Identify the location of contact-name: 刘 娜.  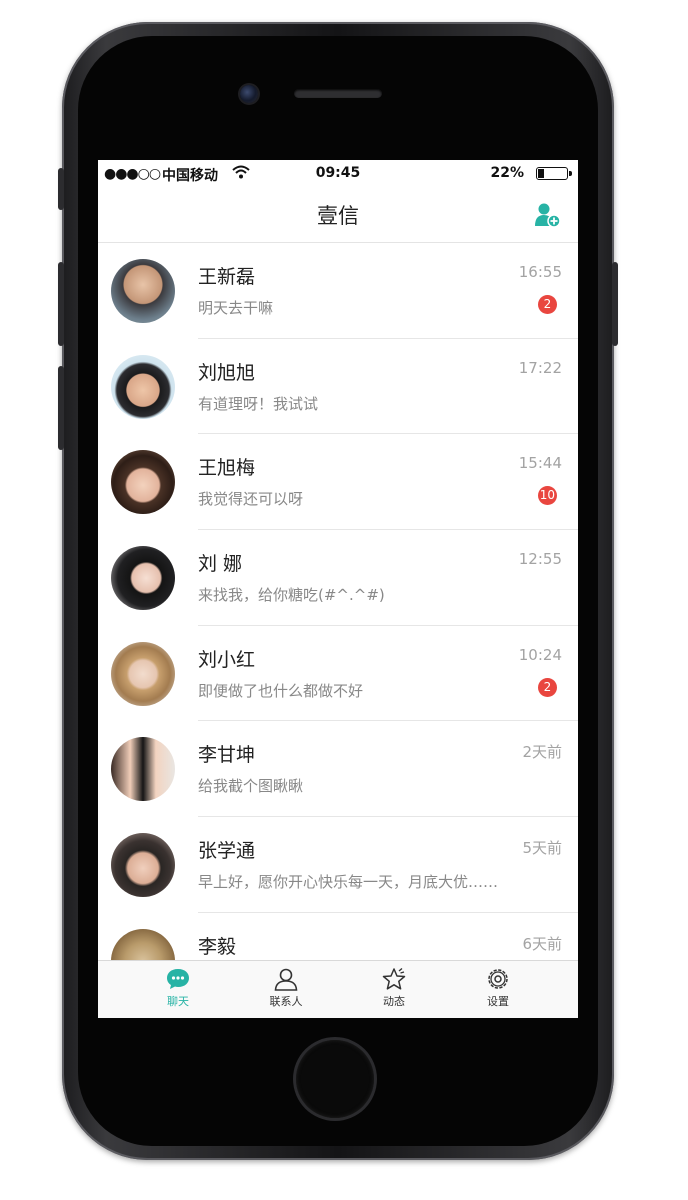
(220, 564).